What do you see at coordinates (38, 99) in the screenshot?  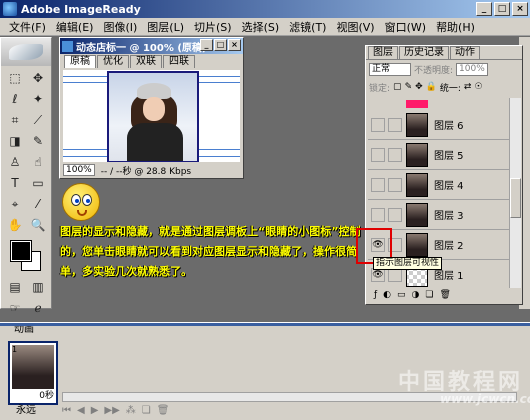 I see `magic-wand-tool-icon: ✦` at bounding box center [38, 99].